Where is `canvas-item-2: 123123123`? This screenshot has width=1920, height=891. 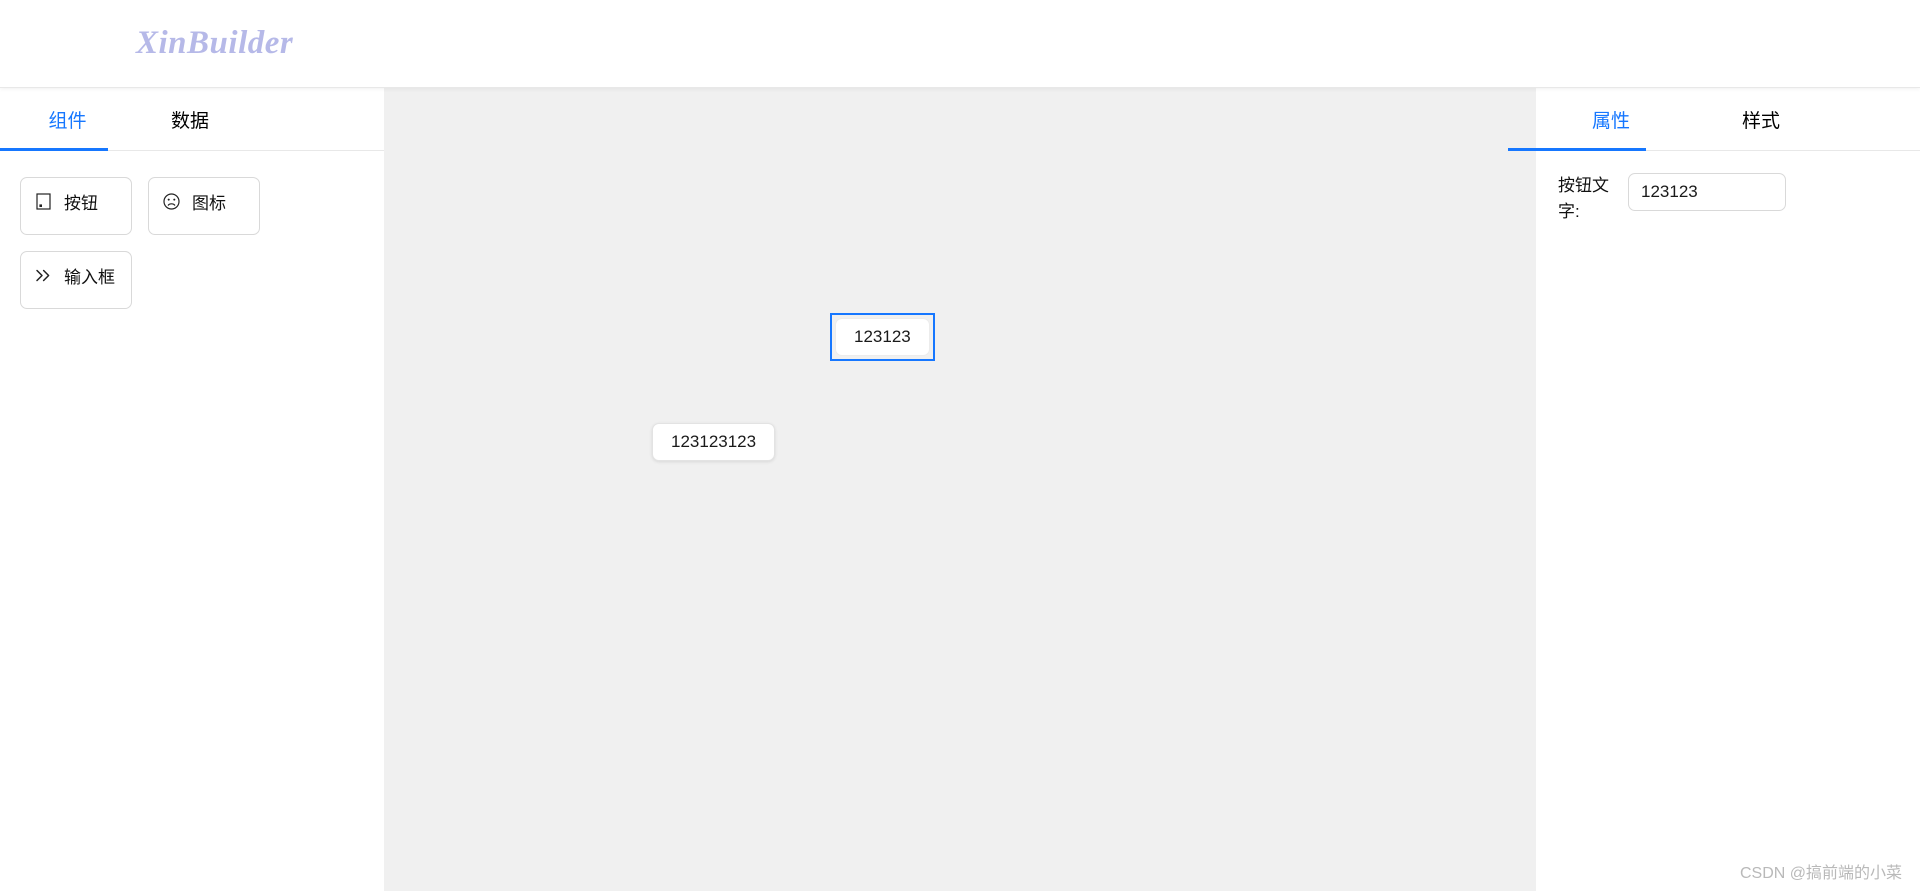
canvas-item-2: 123123123 is located at coordinates (714, 442).